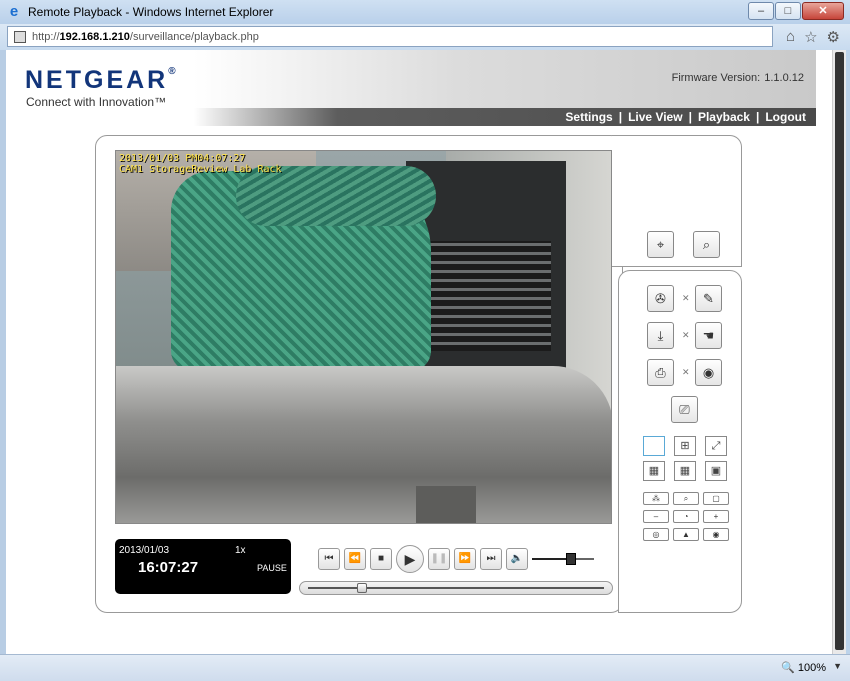 This screenshot has width=850, height=681. What do you see at coordinates (20, 36) in the screenshot?
I see `page-icon` at bounding box center [20, 36].